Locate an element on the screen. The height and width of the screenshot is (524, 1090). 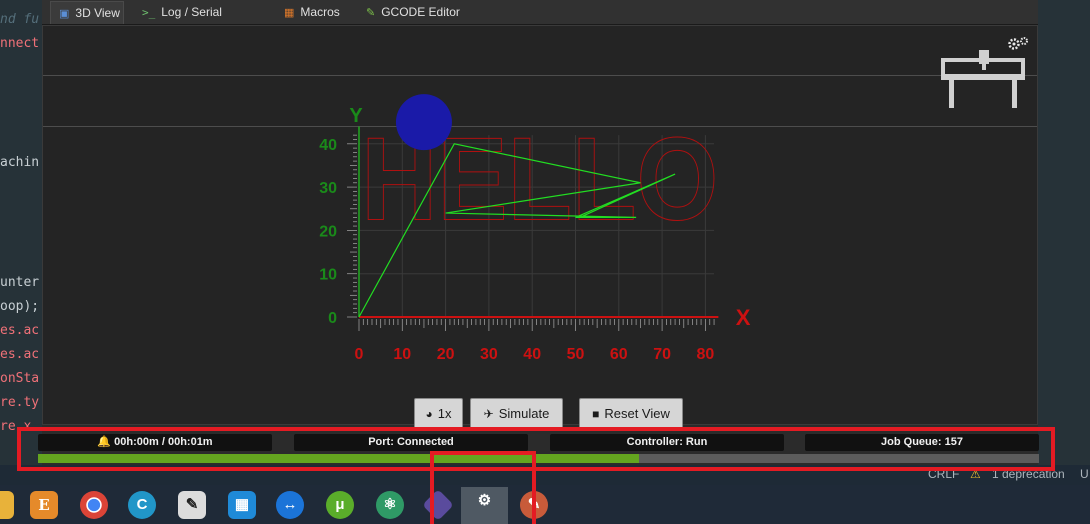
editor-status-strip: CRLF ⚠ 1 deprecation U is located at coordinates (545, 475).